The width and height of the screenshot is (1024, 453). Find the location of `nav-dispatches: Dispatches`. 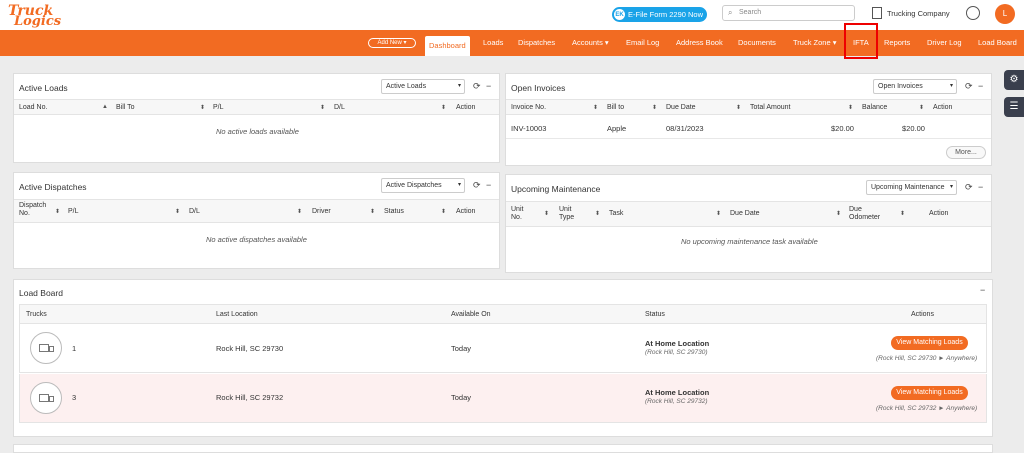

nav-dispatches: Dispatches is located at coordinates (536, 43).